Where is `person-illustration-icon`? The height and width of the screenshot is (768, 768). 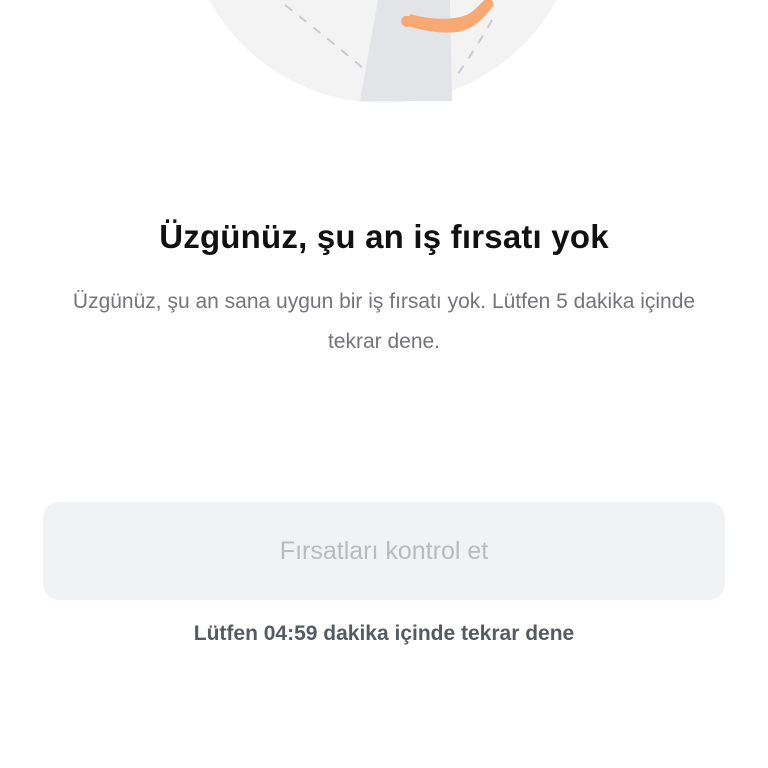 person-illustration-icon is located at coordinates (383, 51).